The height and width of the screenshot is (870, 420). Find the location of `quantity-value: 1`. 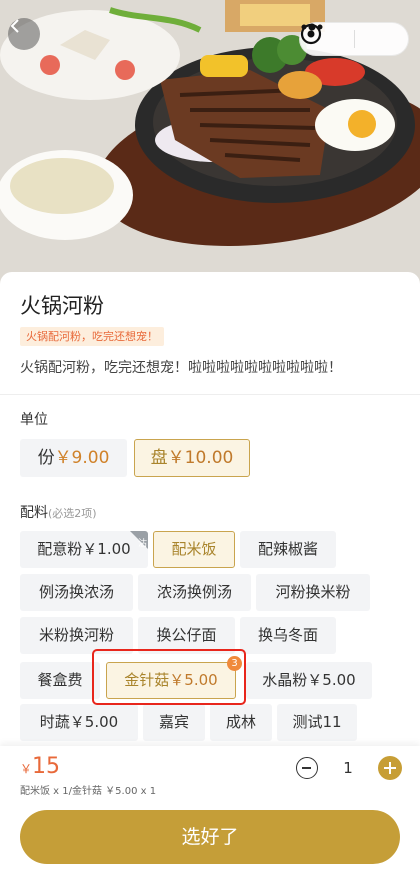

quantity-value: 1 is located at coordinates (348, 768).